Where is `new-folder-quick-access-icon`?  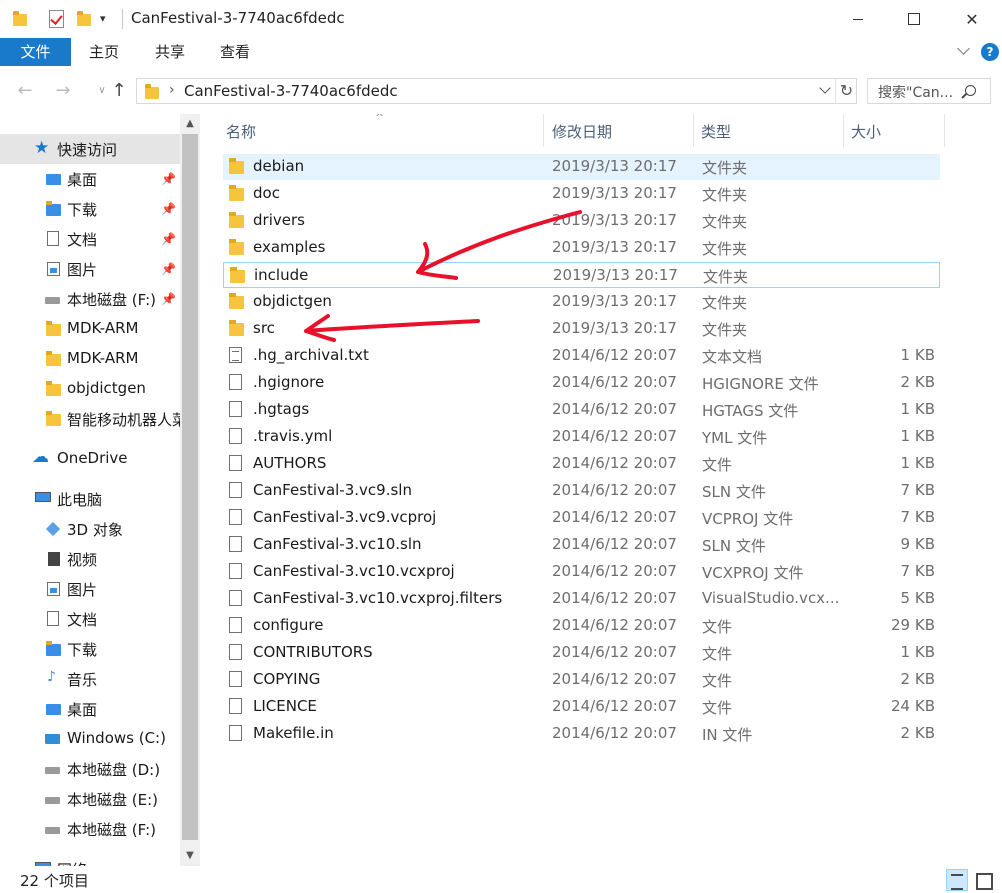
new-folder-quick-access-icon is located at coordinates (84, 18).